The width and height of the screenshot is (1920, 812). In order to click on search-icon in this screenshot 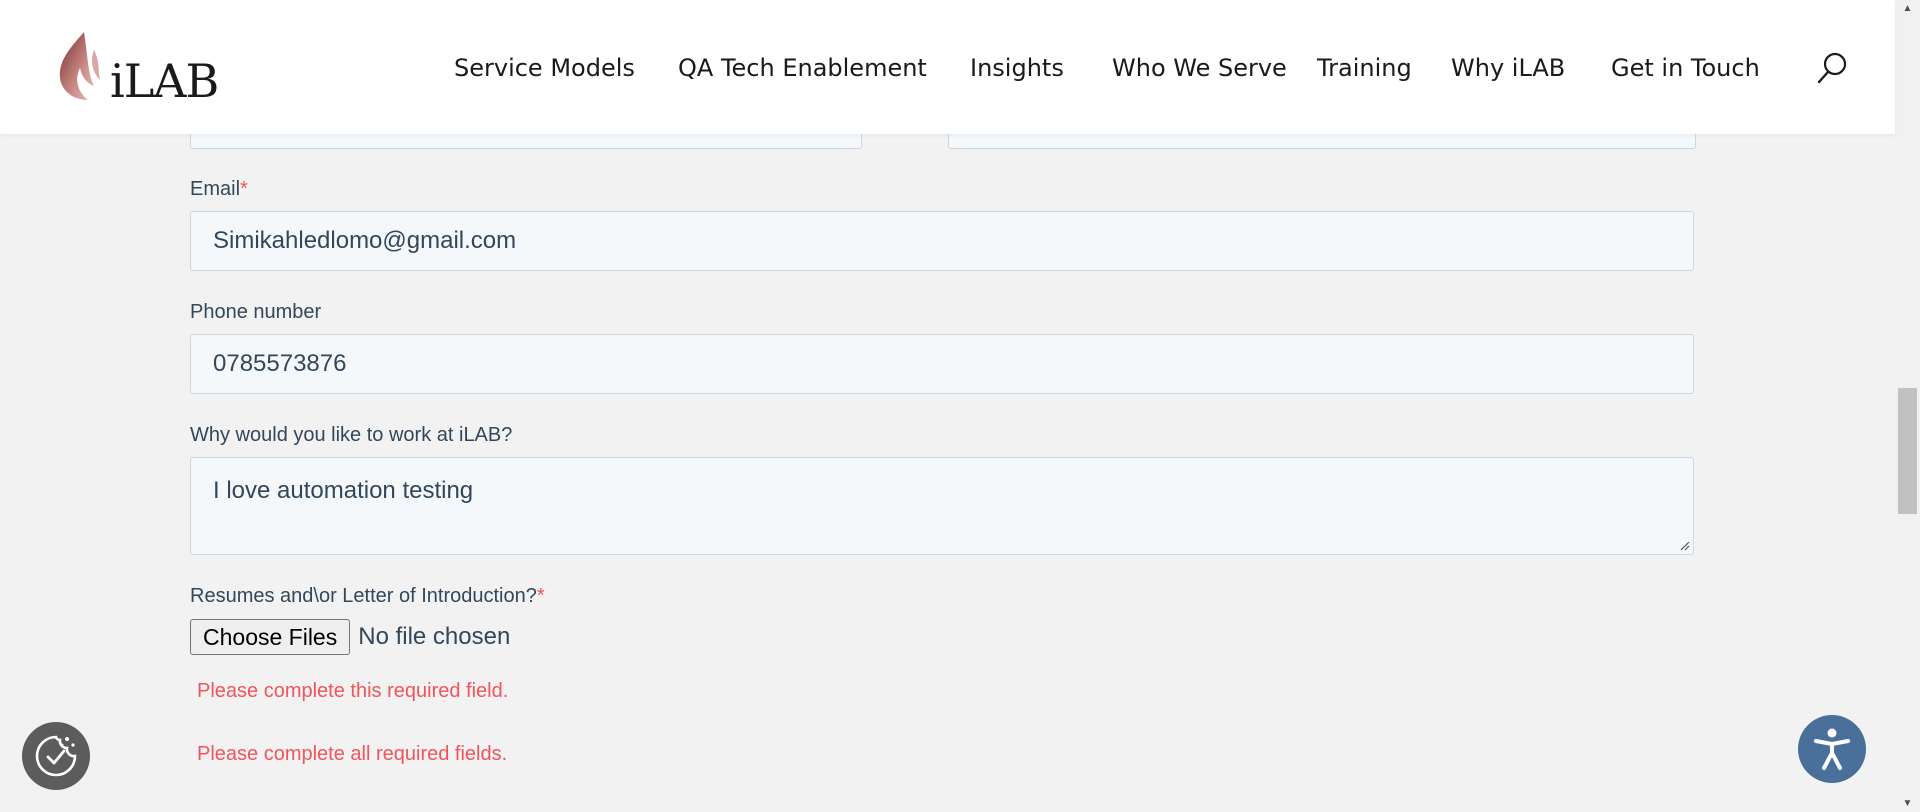, I will do `click(1832, 68)`.